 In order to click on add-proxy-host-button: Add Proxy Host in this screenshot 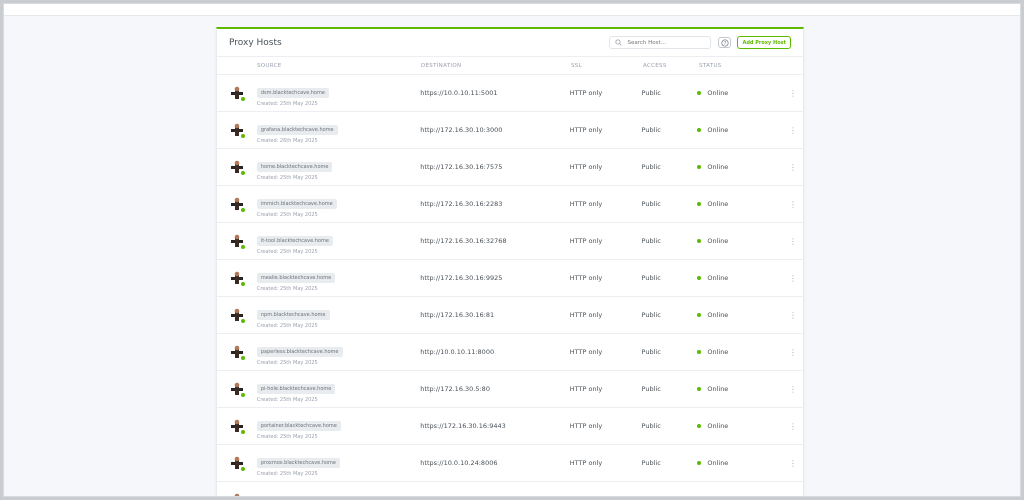, I will do `click(764, 42)`.